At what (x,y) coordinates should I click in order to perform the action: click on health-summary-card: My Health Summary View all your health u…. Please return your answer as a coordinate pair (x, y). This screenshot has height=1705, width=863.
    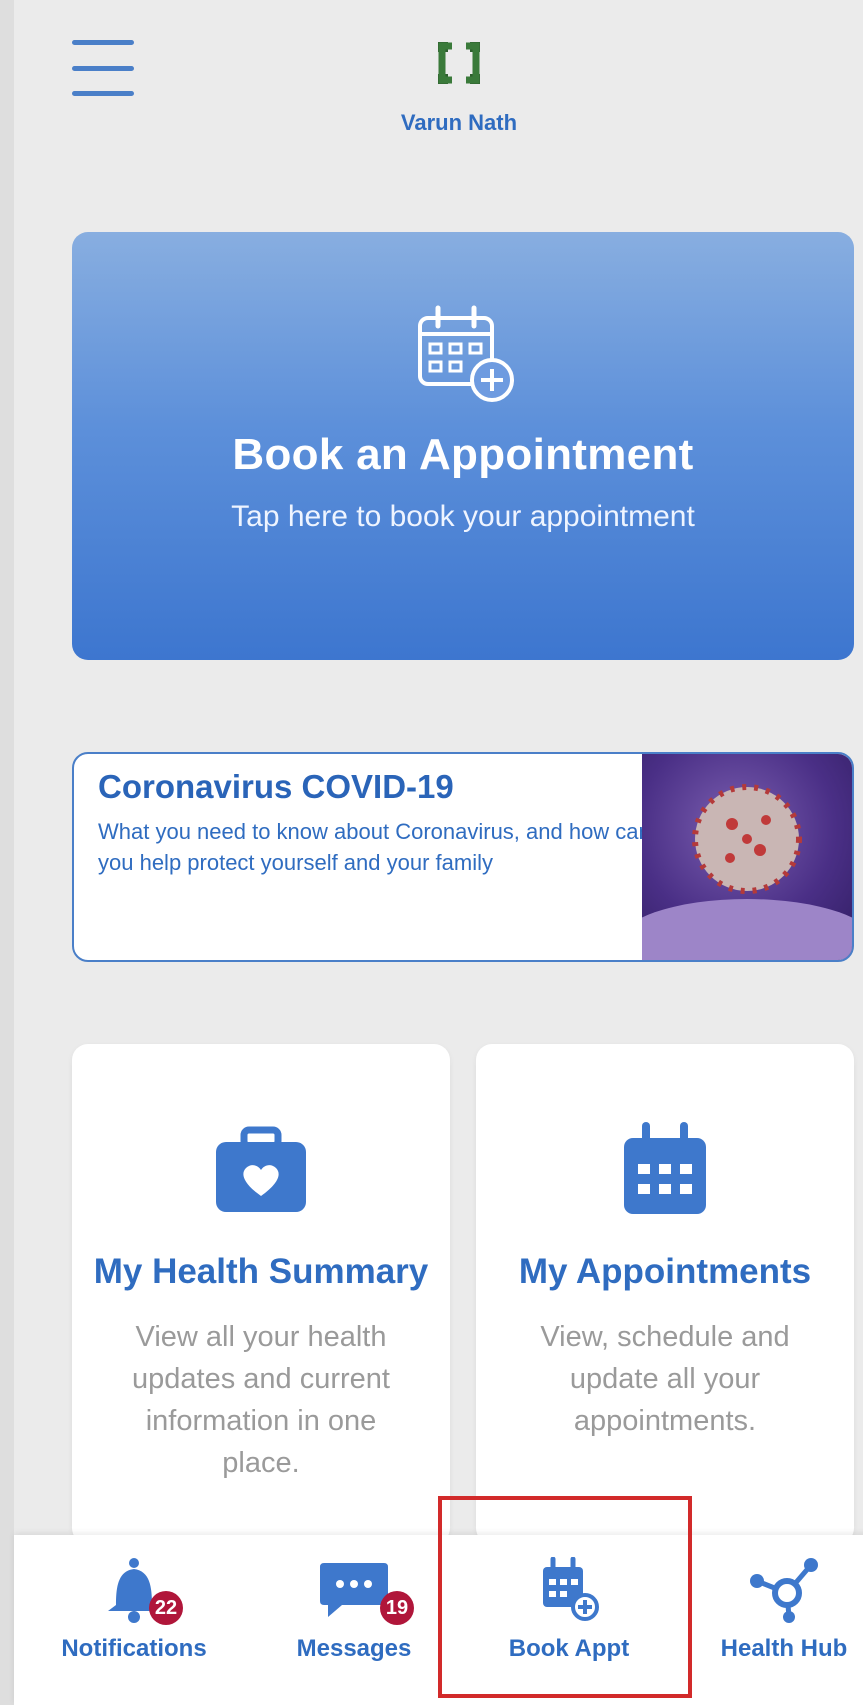
    Looking at the image, I should click on (261, 1294).